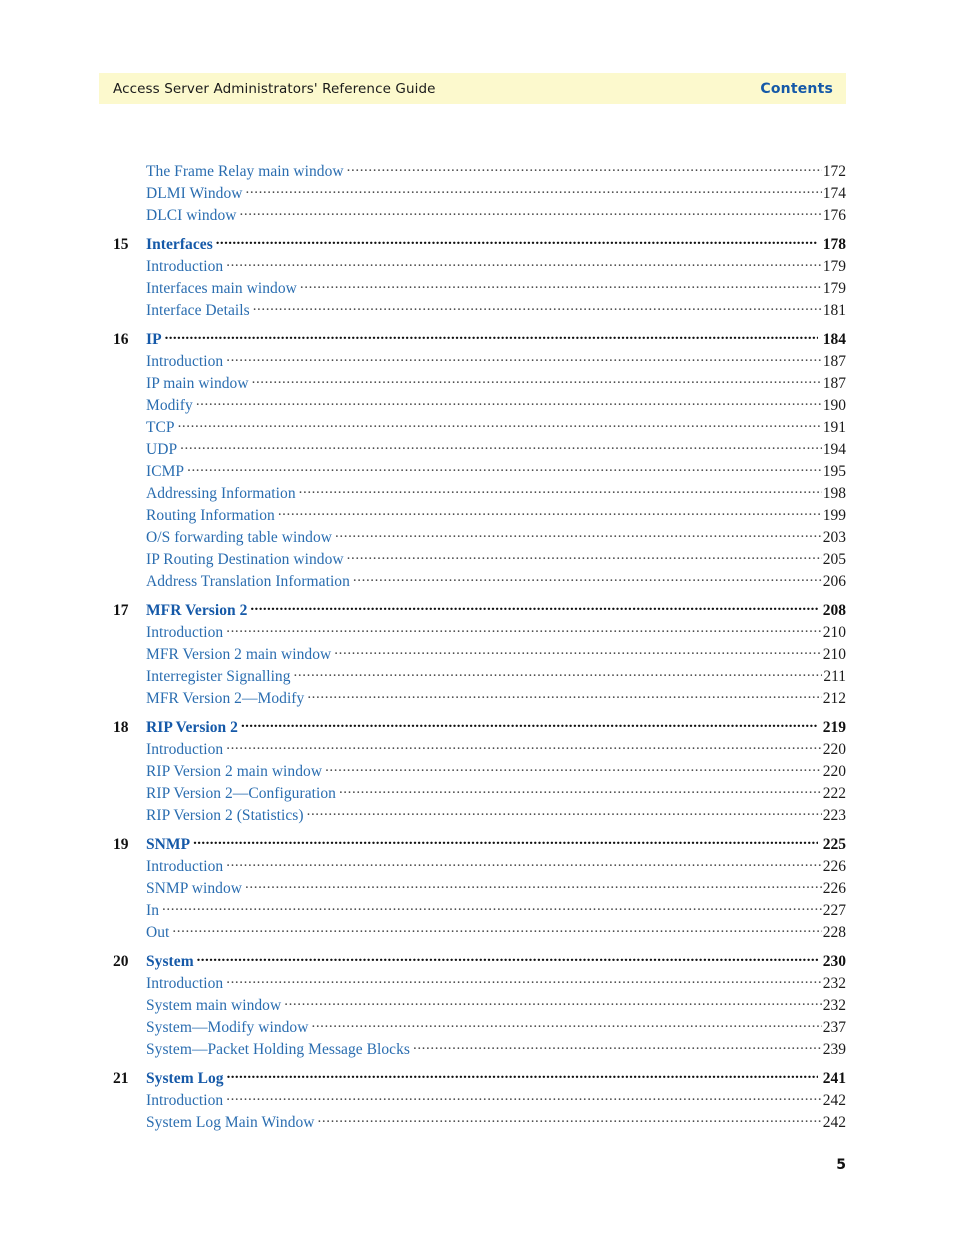 The image size is (954, 1235). What do you see at coordinates (477, 793) in the screenshot?
I see `toc-entry-row: RIP Version 2—Configuration 222` at bounding box center [477, 793].